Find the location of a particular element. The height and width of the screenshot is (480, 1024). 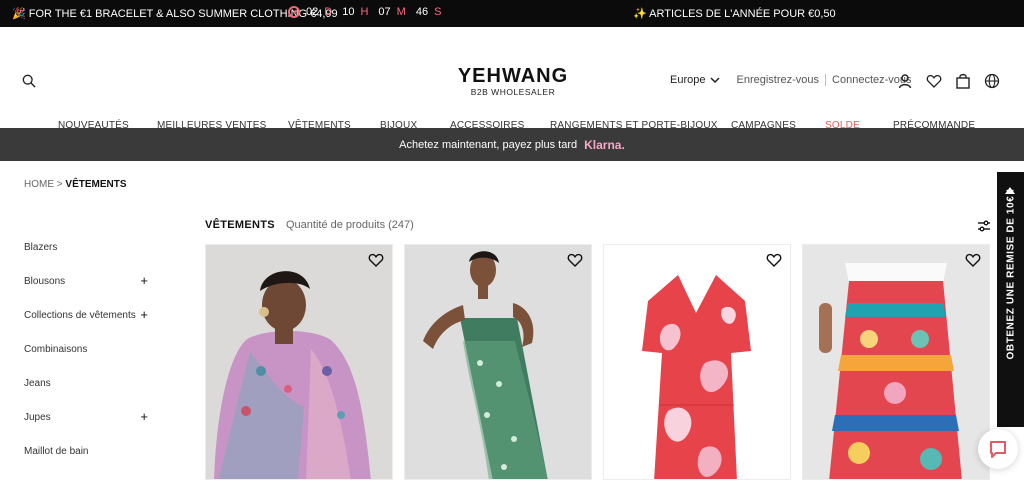

header-account-links: Europe Enregistrez-vous Connectez-vous is located at coordinates (791, 80).